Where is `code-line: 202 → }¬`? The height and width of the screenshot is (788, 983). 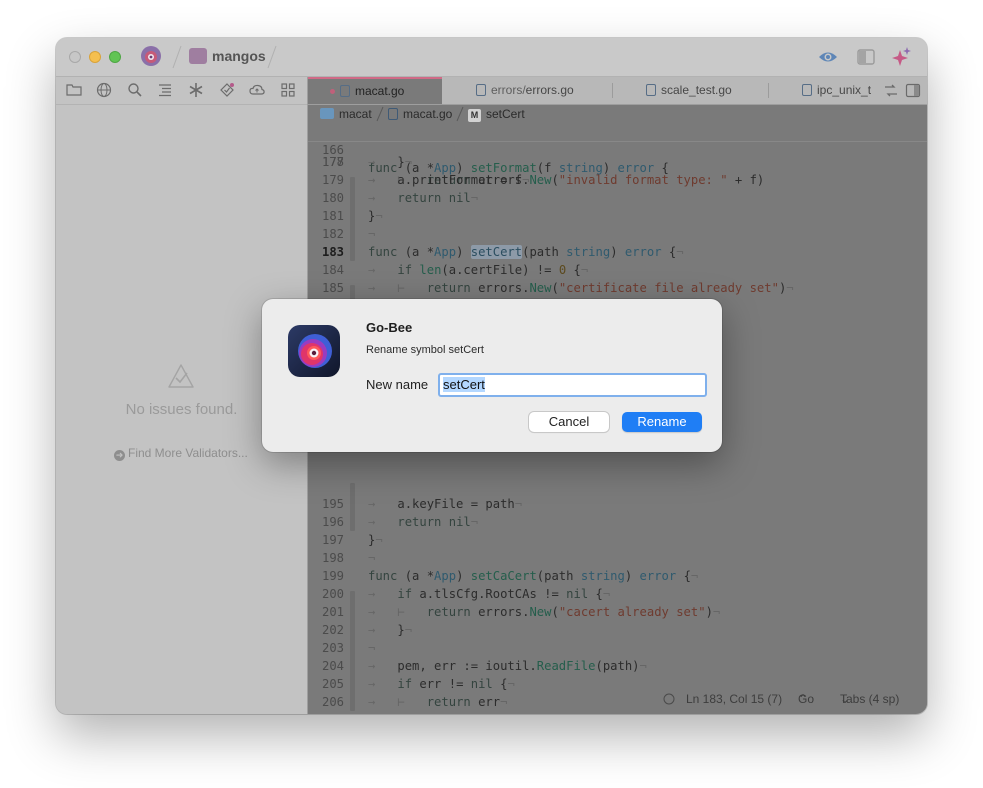 code-line: 202 → }¬ is located at coordinates (617, 630).